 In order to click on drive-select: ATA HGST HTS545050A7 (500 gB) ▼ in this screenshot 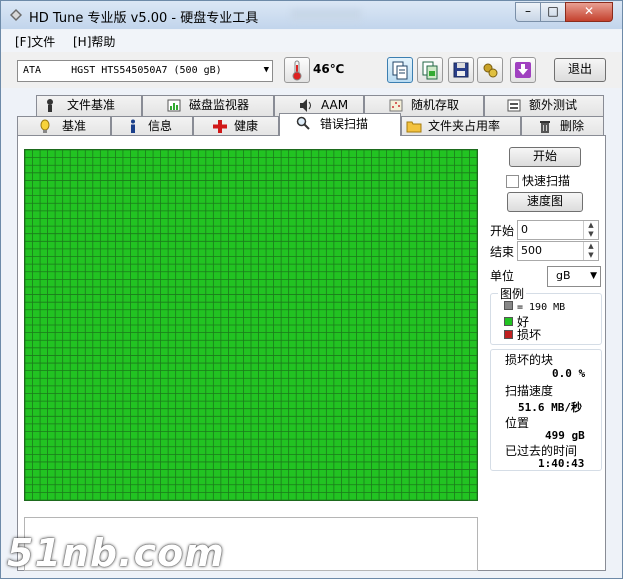, I will do `click(145, 71)`.